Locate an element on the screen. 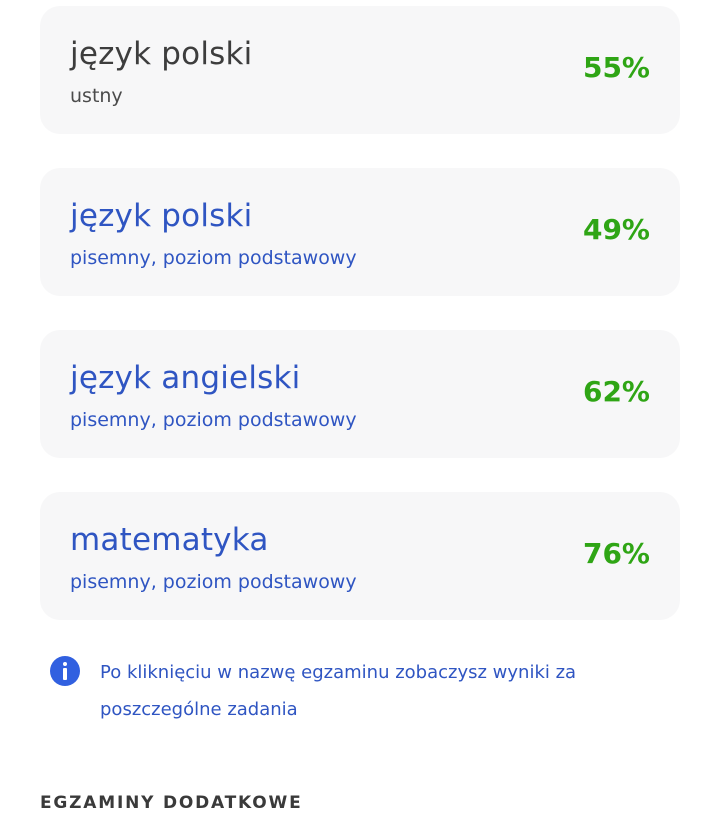 This screenshot has width=720, height=822. exam-score: 55% is located at coordinates (616, 67).